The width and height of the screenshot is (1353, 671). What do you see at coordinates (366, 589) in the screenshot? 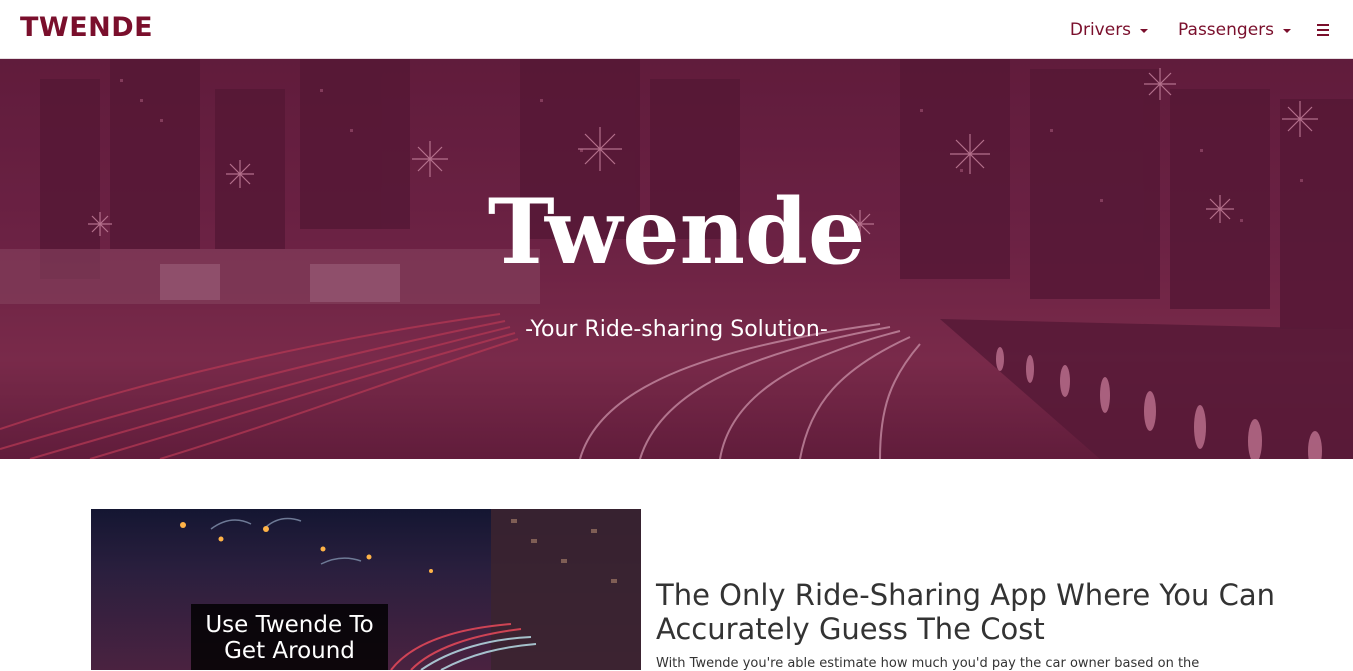
I see `feature-image: Use Twende To Get Around` at bounding box center [366, 589].